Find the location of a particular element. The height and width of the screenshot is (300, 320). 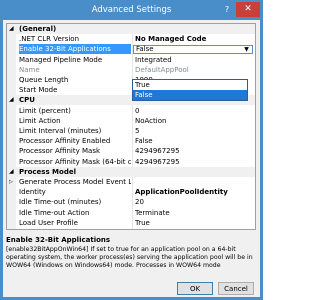

property-name: Processor Affinity Enabled is located at coordinates (65, 141).